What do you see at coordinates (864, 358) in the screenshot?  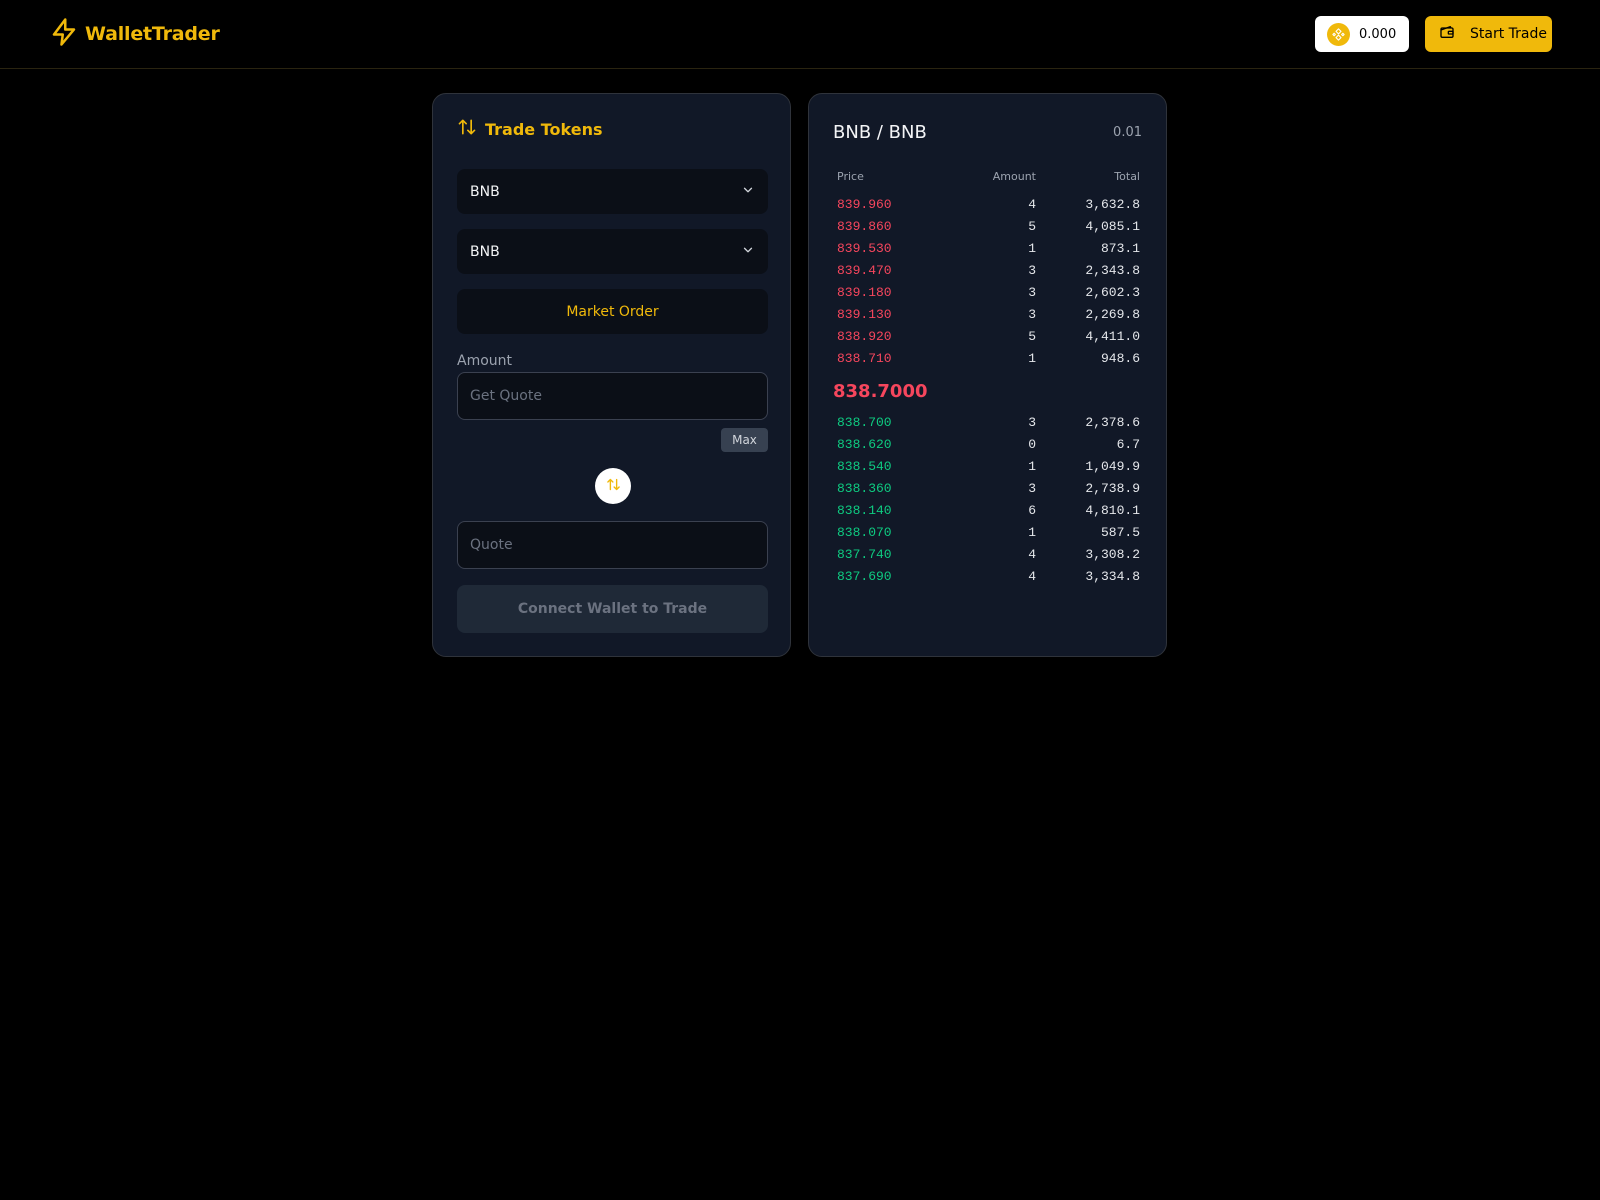 I see `ask-price: 838.710` at bounding box center [864, 358].